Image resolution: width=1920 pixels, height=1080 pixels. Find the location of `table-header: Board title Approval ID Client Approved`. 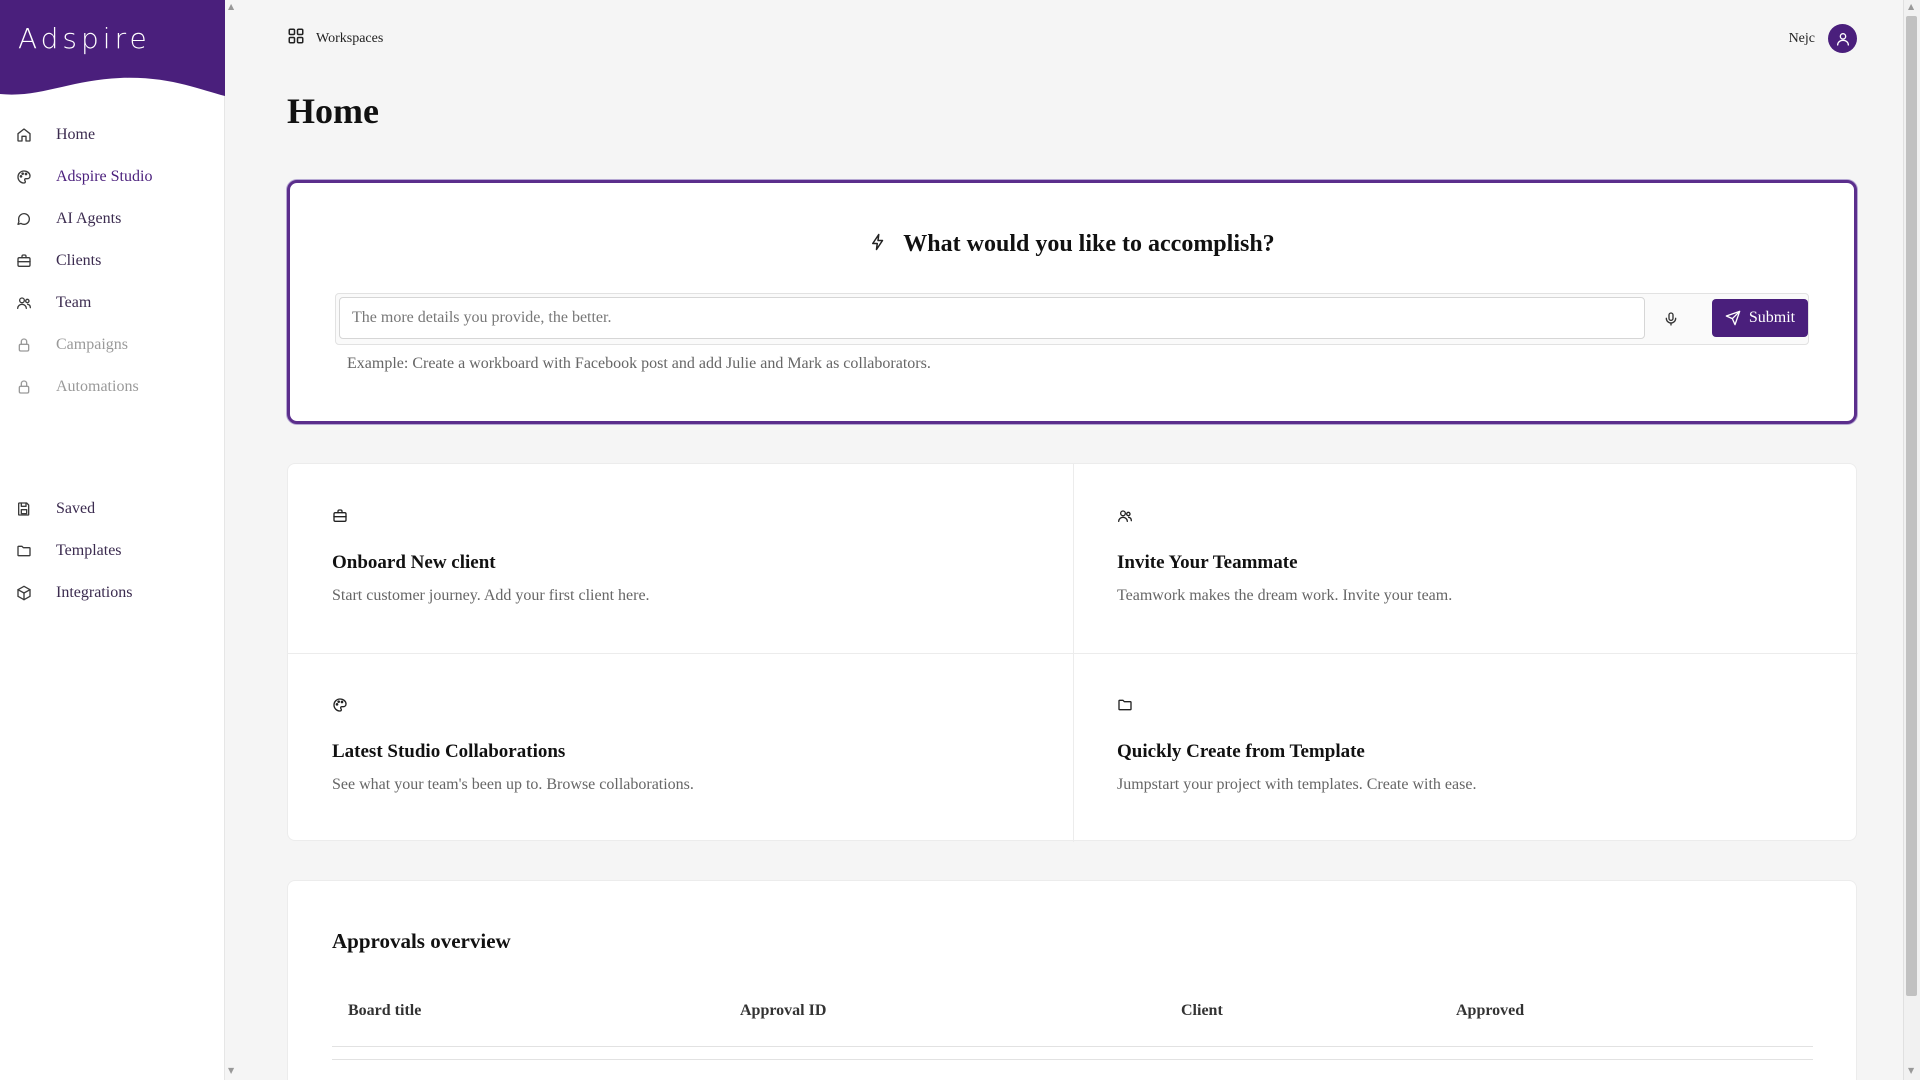

table-header: Board title Approval ID Client Approved is located at coordinates (1072, 1020).